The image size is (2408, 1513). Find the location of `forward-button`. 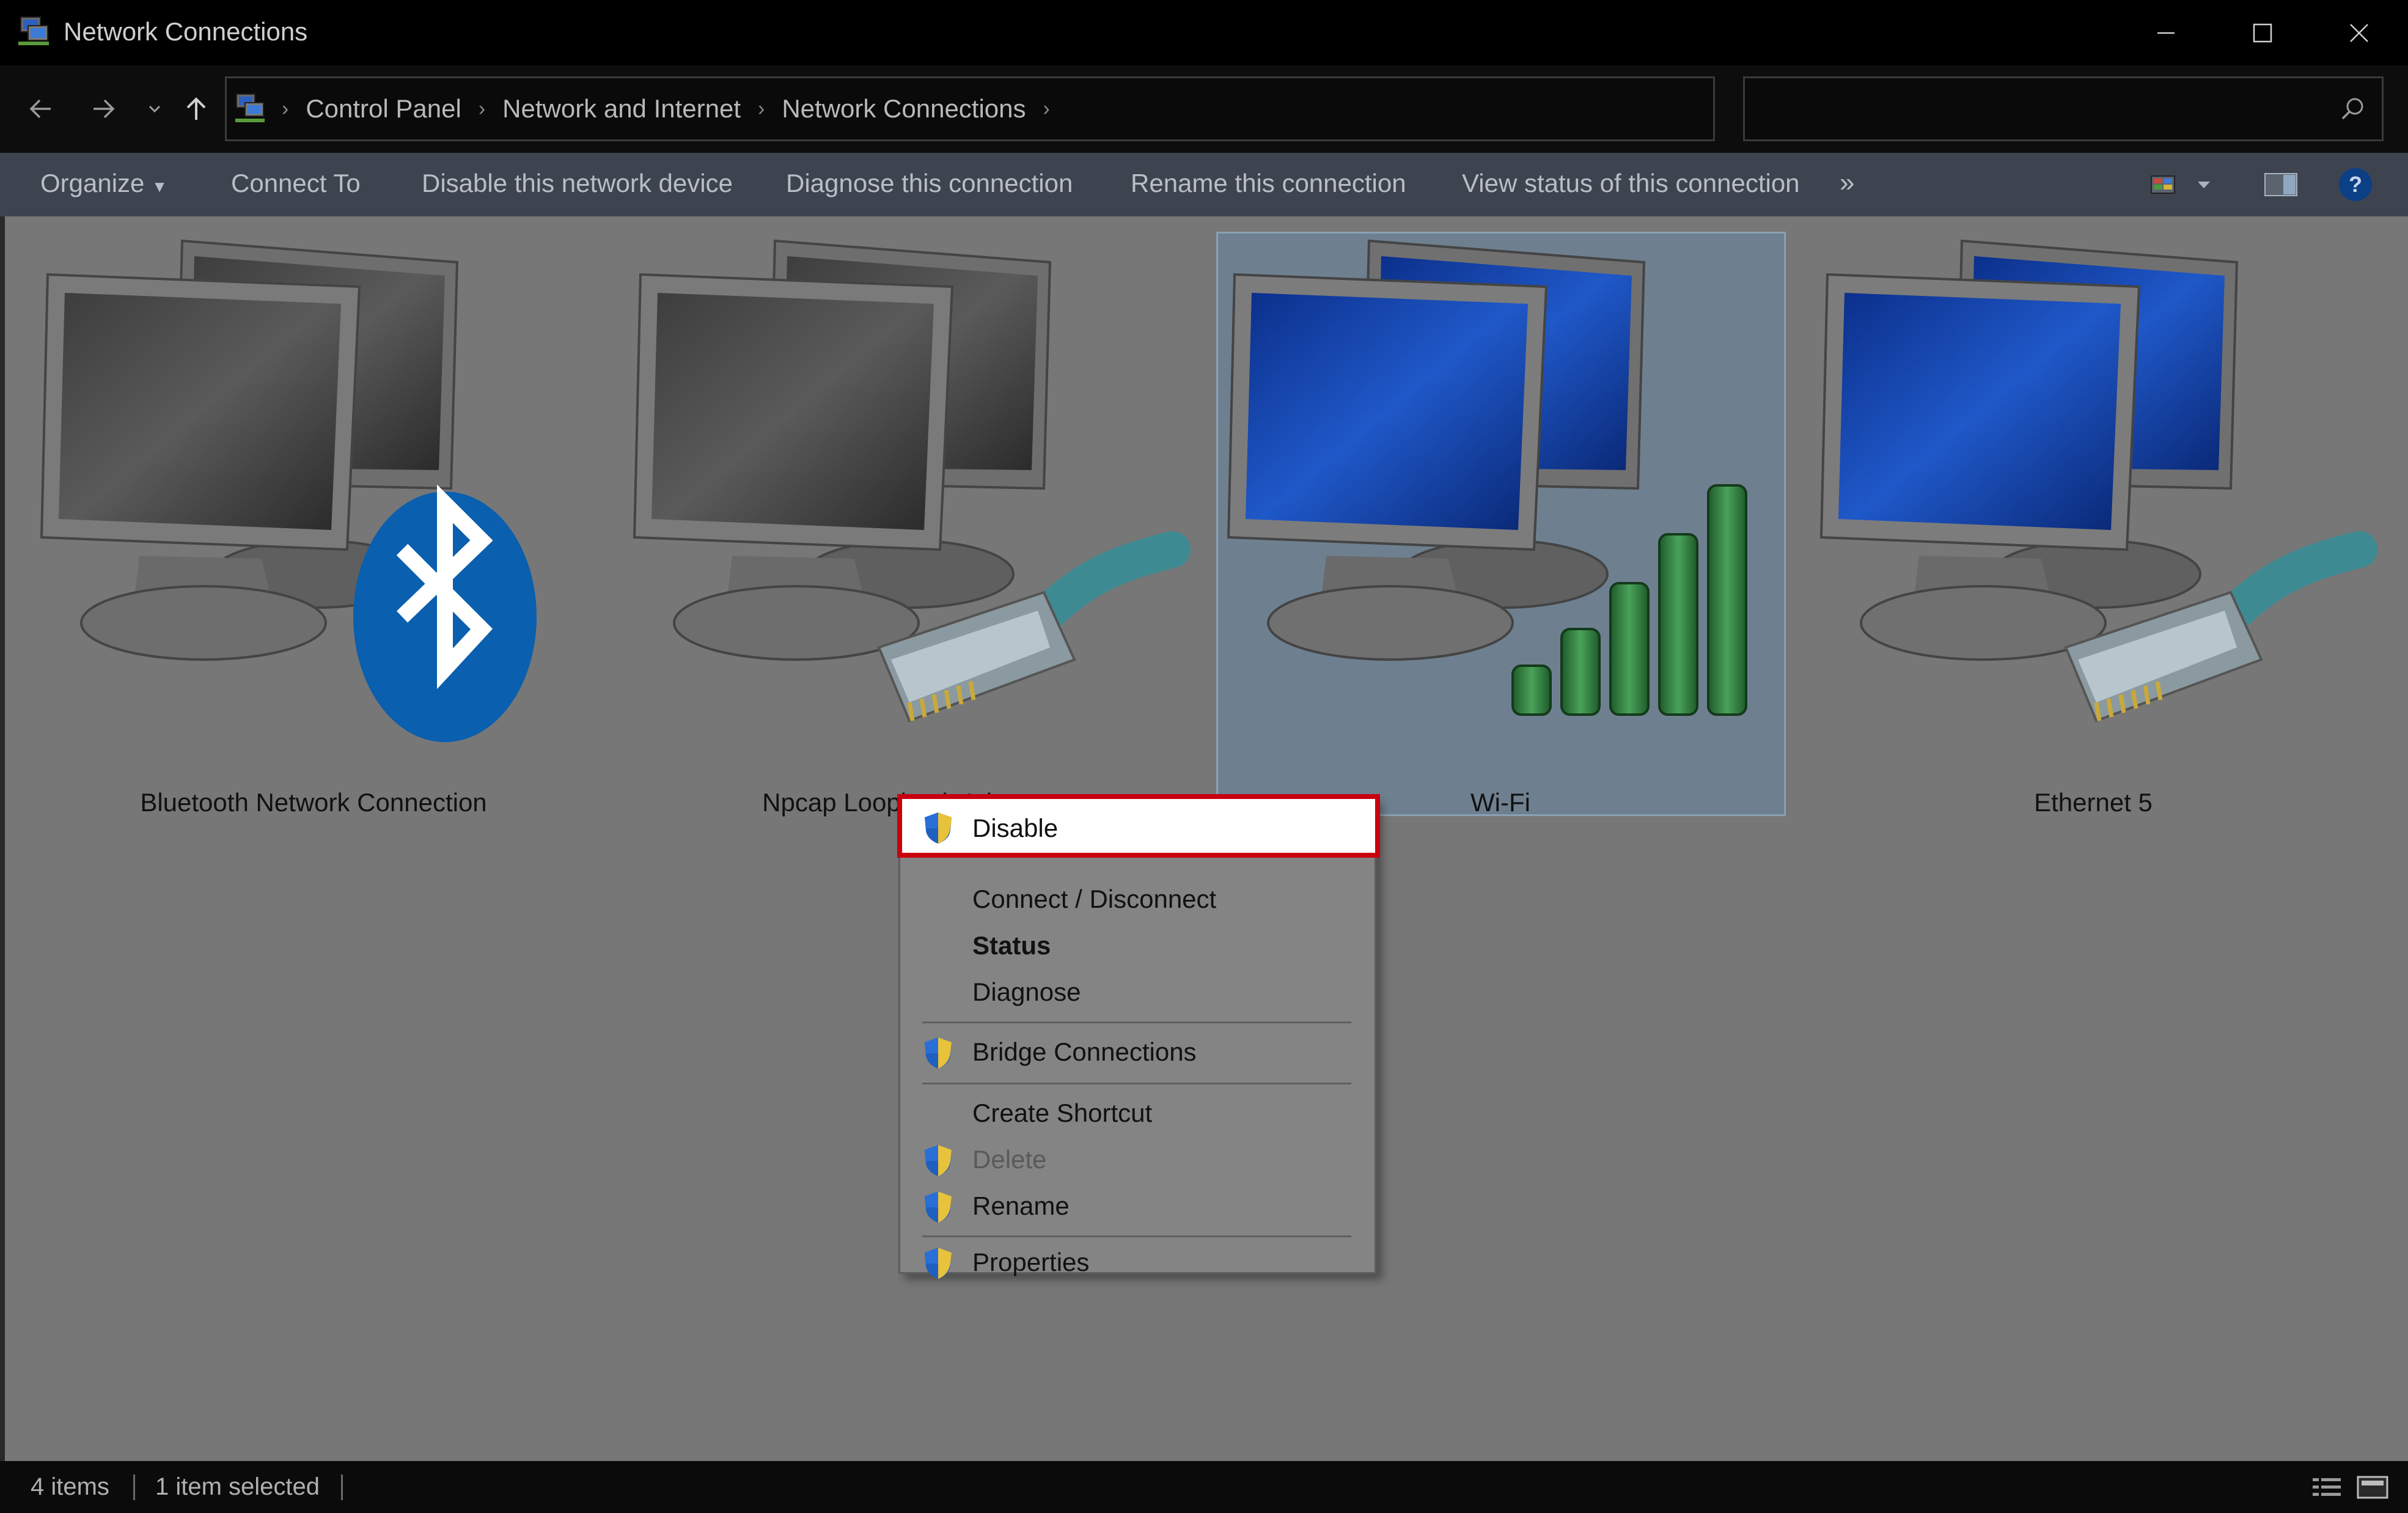

forward-button is located at coordinates (103, 108).